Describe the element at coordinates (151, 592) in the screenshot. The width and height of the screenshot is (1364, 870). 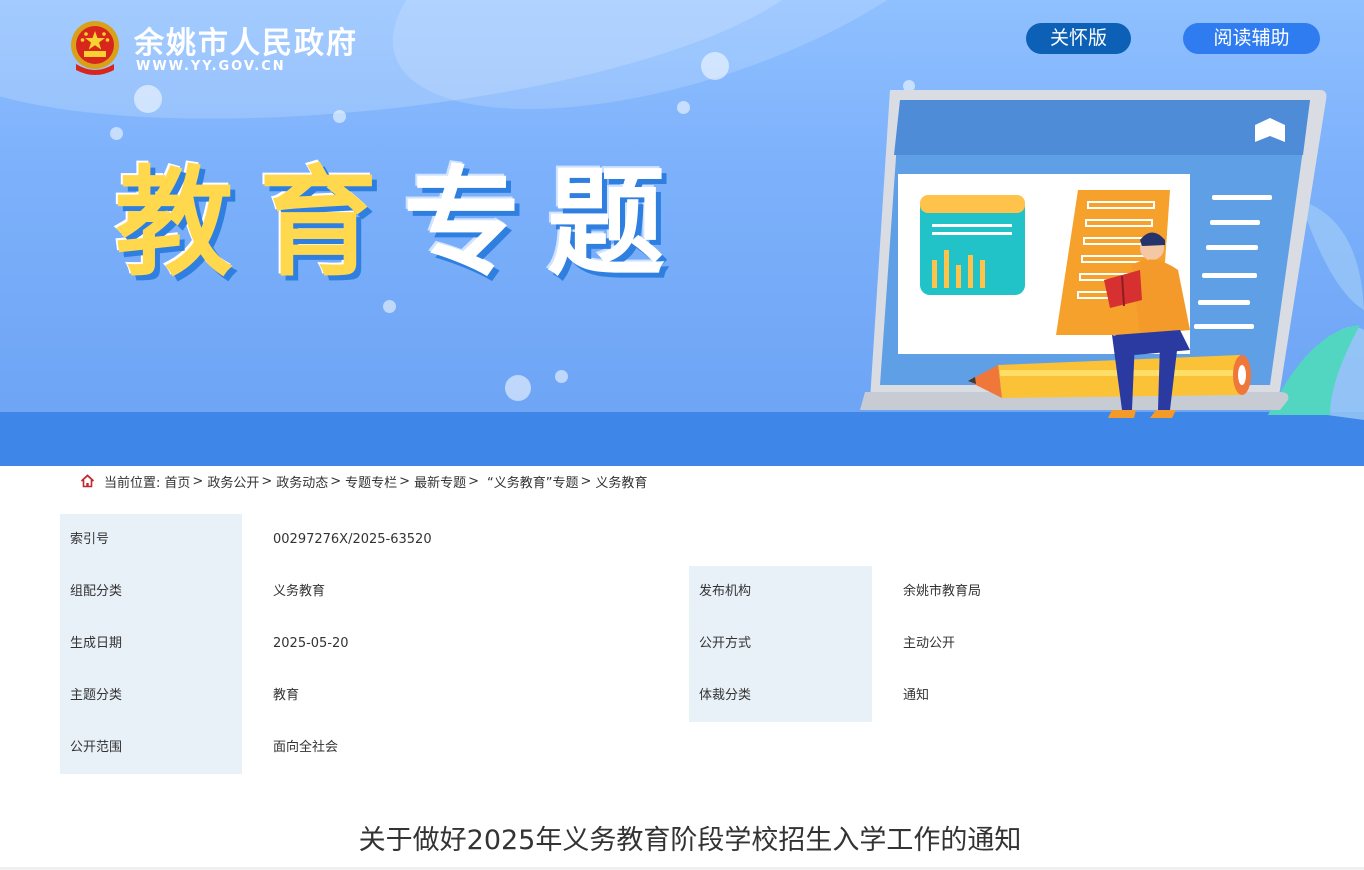
I see `category-label: 组配分类` at that location.